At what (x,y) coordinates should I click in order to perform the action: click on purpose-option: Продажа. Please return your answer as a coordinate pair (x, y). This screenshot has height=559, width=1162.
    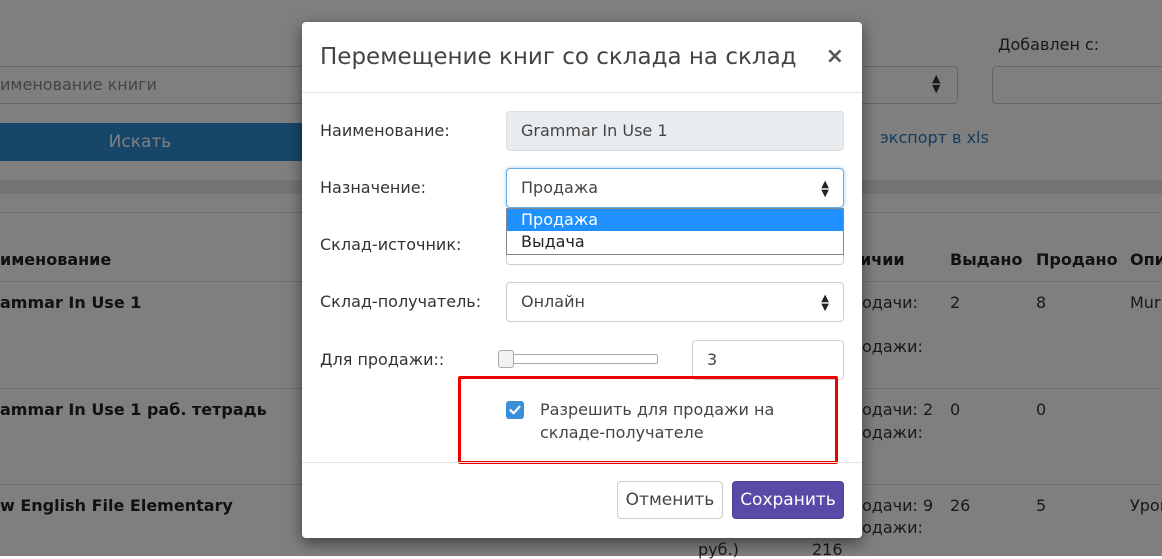
    Looking at the image, I should click on (675, 220).